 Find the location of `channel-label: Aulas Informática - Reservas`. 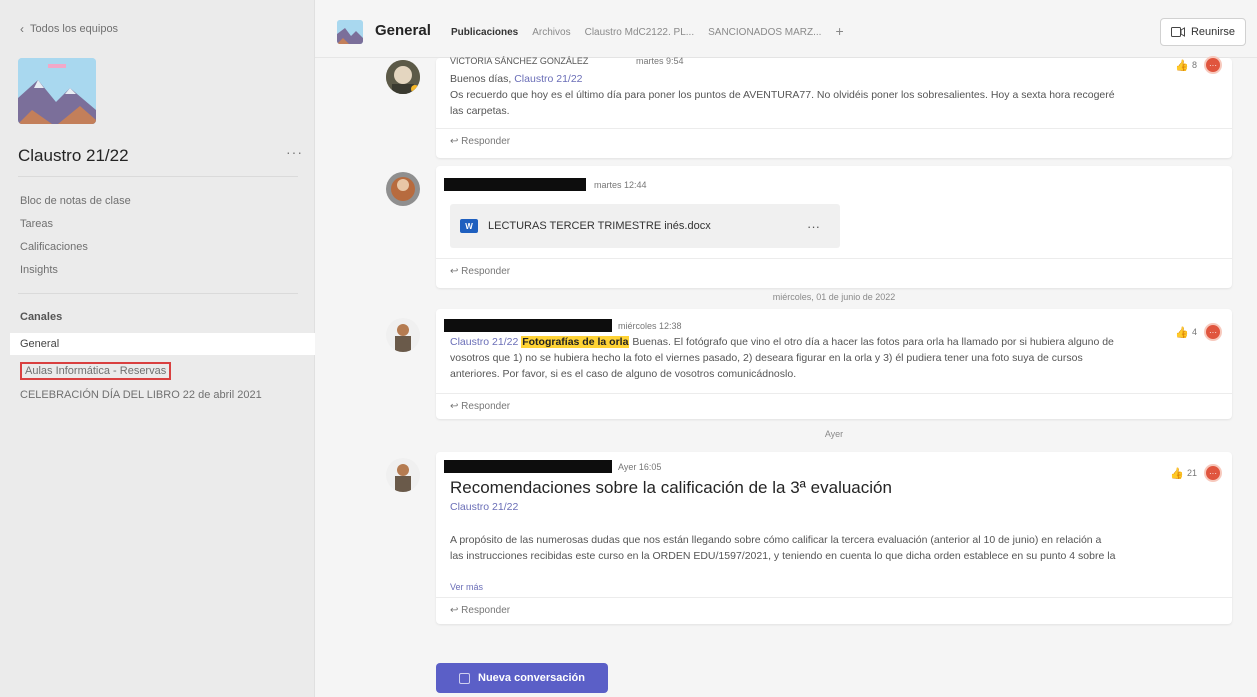

channel-label: Aulas Informática - Reservas is located at coordinates (96, 371).